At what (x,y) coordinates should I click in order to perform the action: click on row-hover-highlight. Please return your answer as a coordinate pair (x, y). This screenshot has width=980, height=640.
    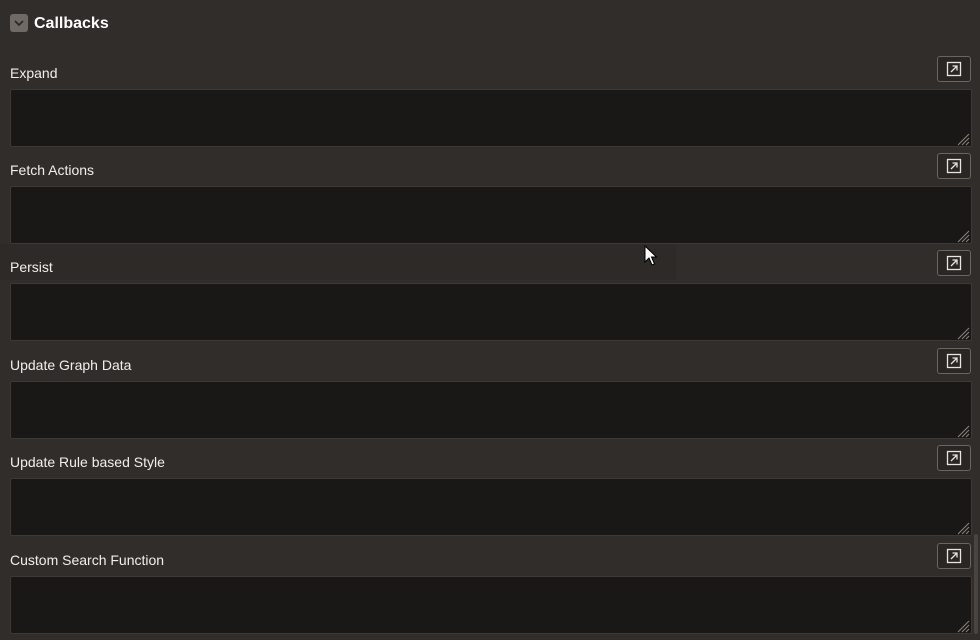
    Looking at the image, I should click on (338, 262).